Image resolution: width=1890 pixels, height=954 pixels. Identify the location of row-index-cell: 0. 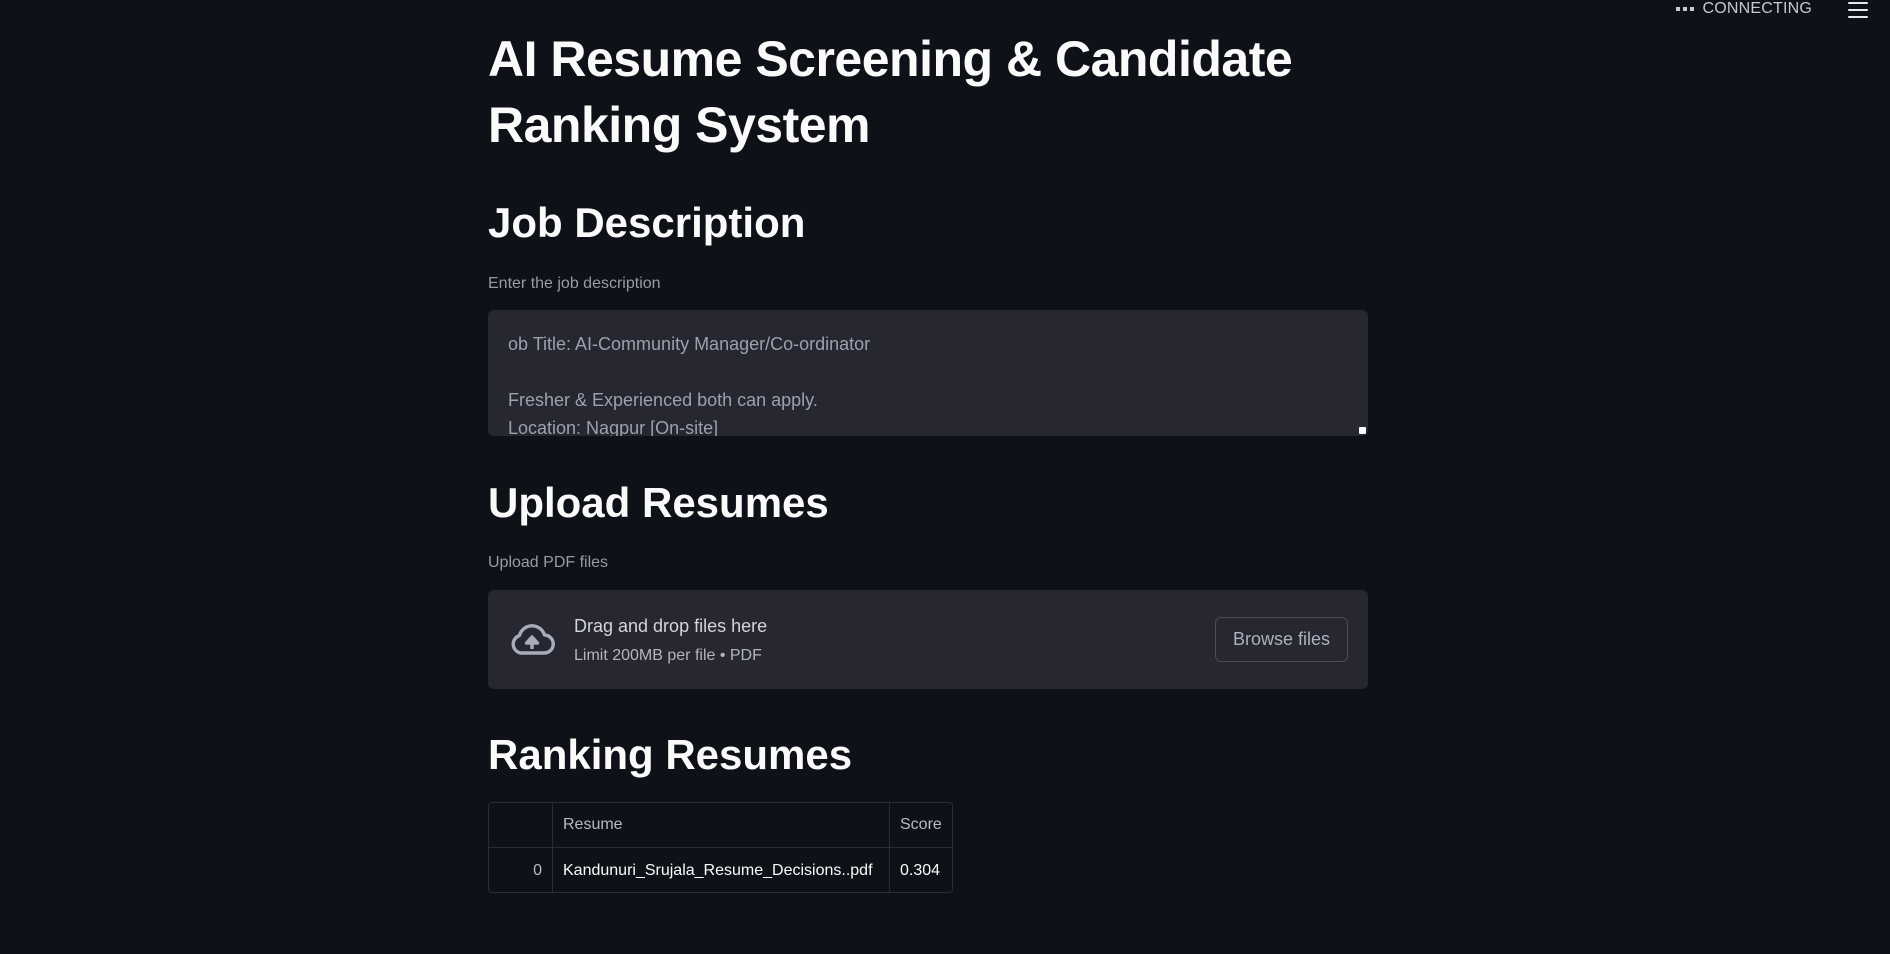
(521, 870).